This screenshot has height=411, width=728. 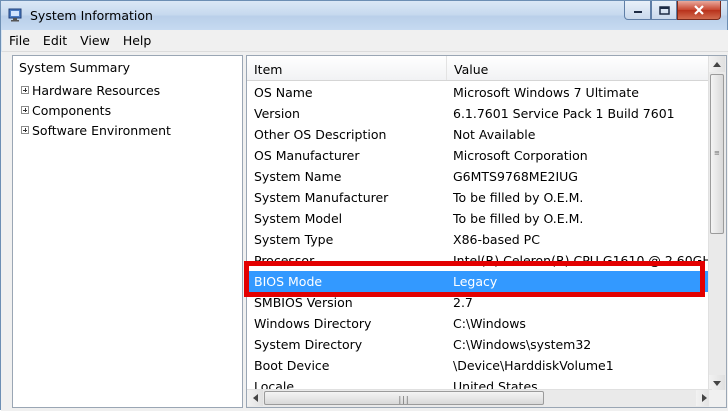 What do you see at coordinates (288, 281) in the screenshot?
I see `item-cell: BIOS Mode` at bounding box center [288, 281].